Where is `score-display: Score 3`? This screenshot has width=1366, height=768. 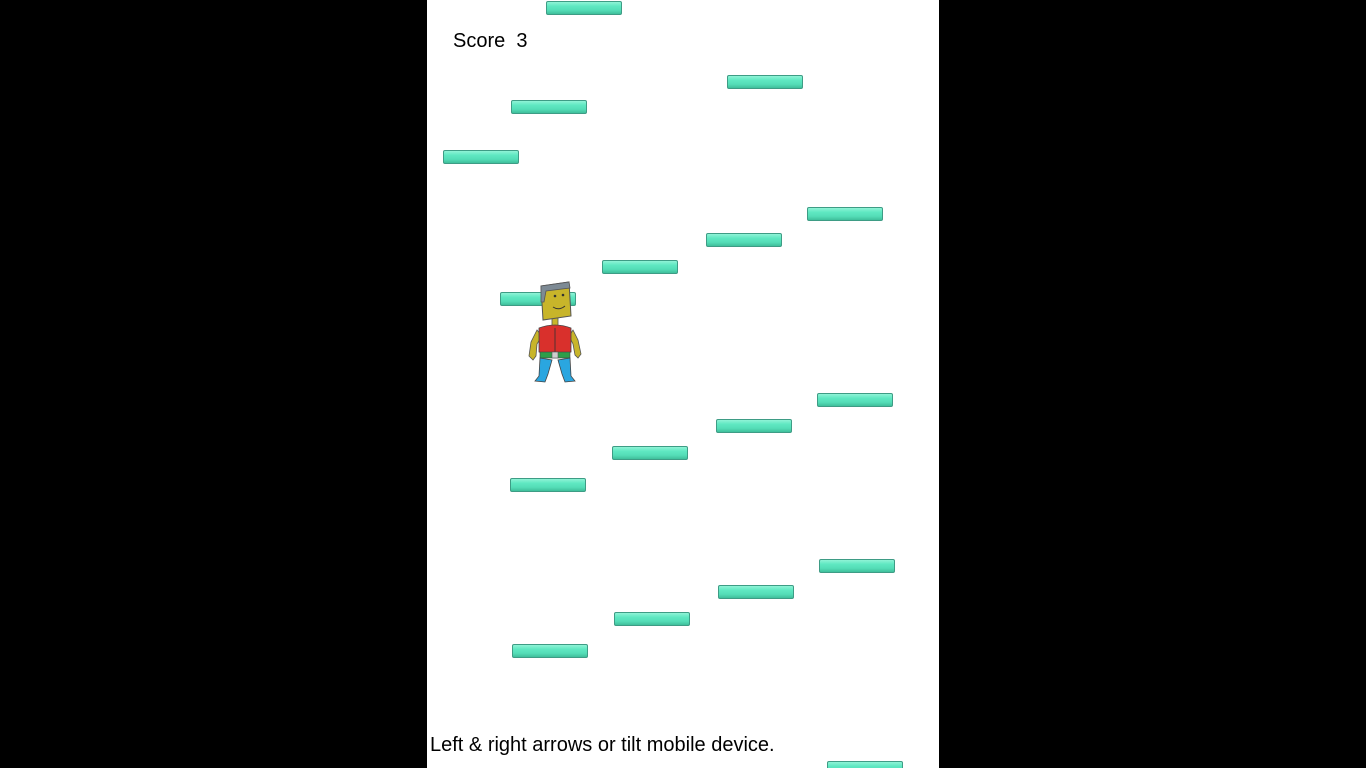 score-display: Score 3 is located at coordinates (490, 41).